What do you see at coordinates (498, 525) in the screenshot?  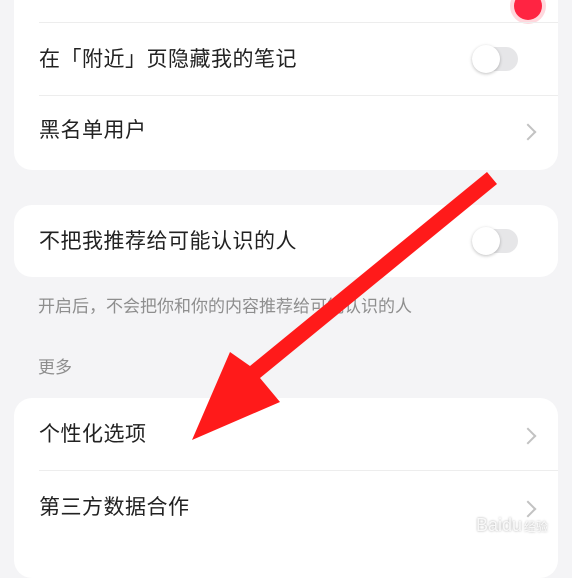 I see `watermark-brand: Baidu` at bounding box center [498, 525].